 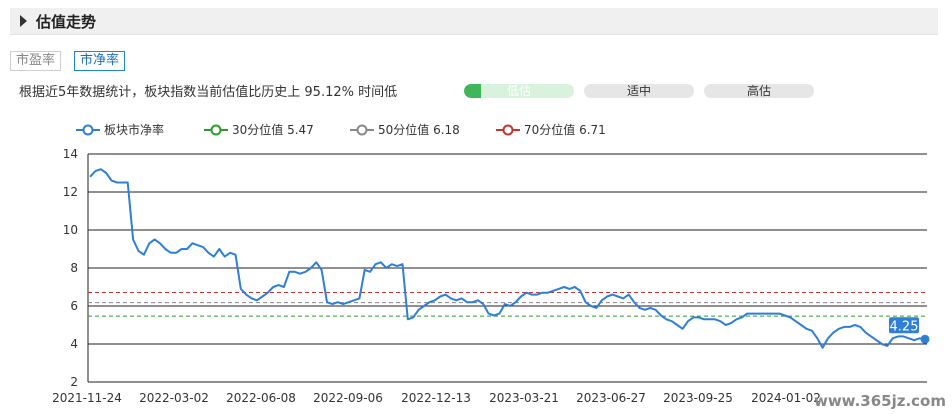 I want to click on y-tick-label: 6, so click(x=74, y=306).